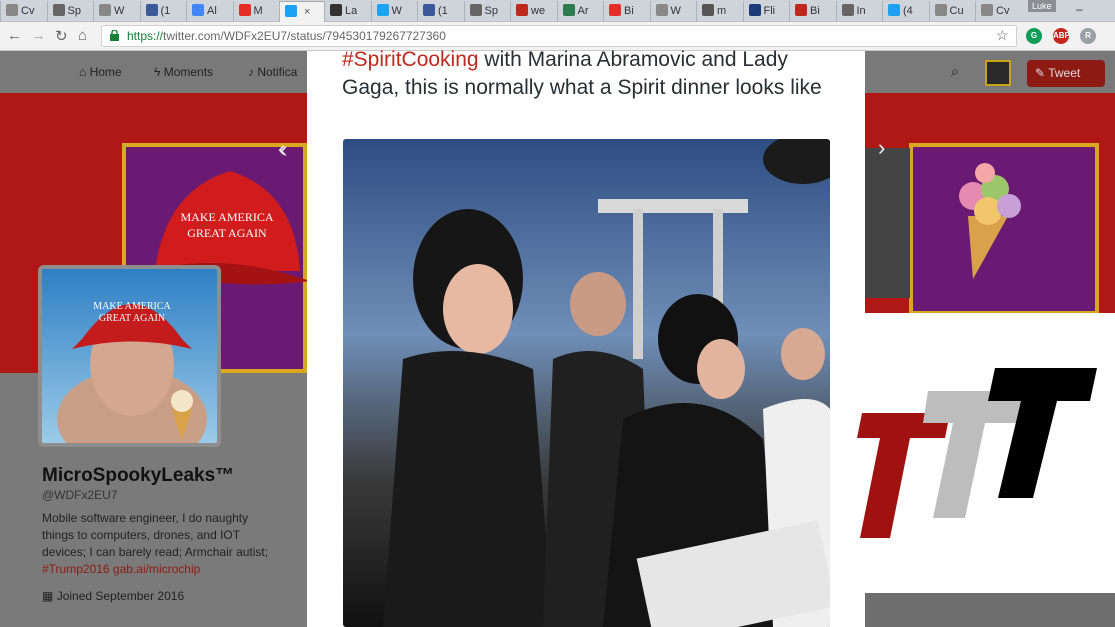  I want to click on h-icon, so click(568, 10).